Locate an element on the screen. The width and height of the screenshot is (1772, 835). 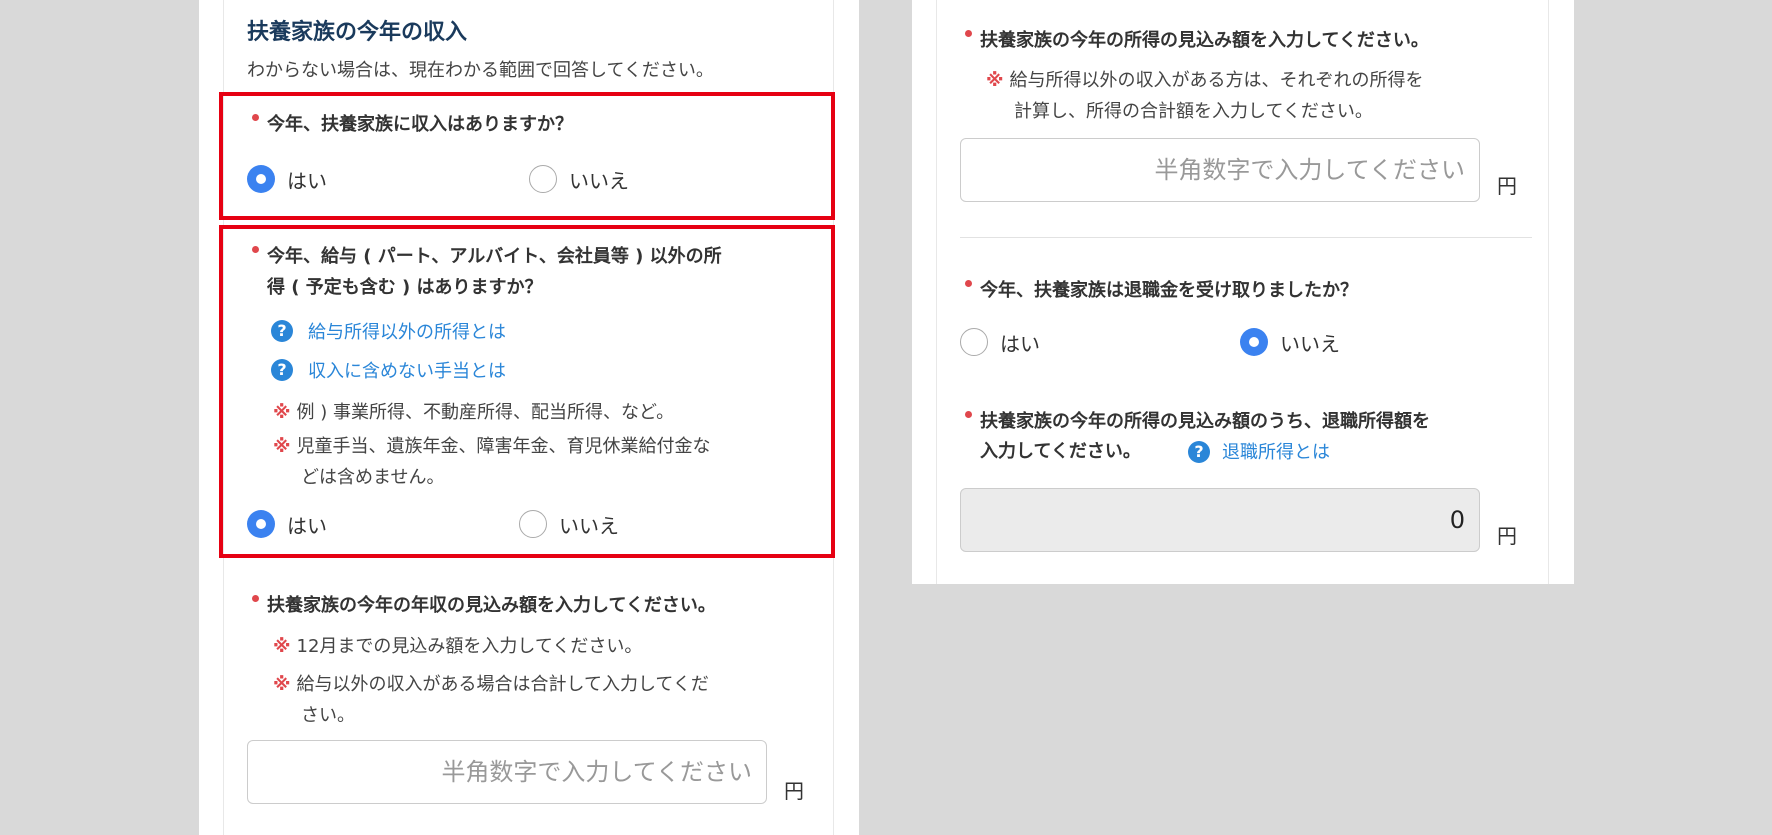
q3-note-2-cont: さい。 is located at coordinates (328, 715).